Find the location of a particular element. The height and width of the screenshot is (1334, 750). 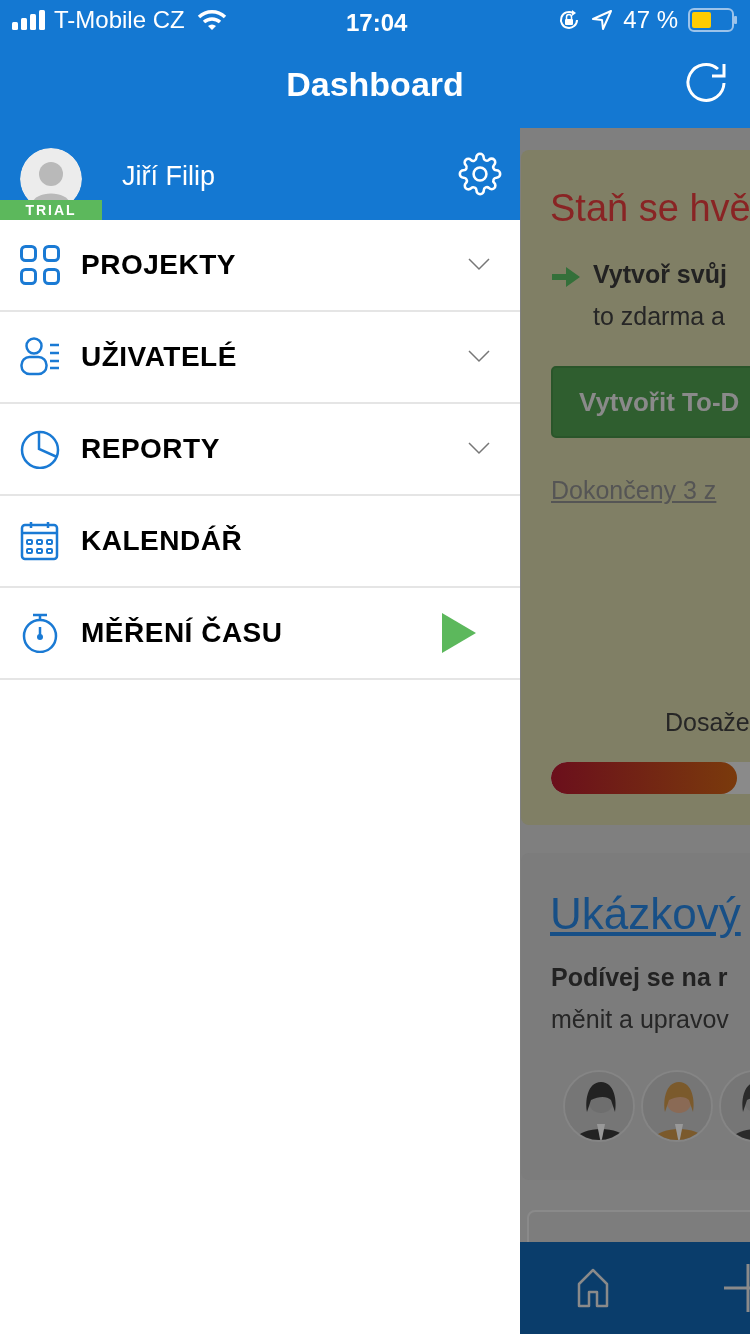

battery-icon is located at coordinates (713, 20).